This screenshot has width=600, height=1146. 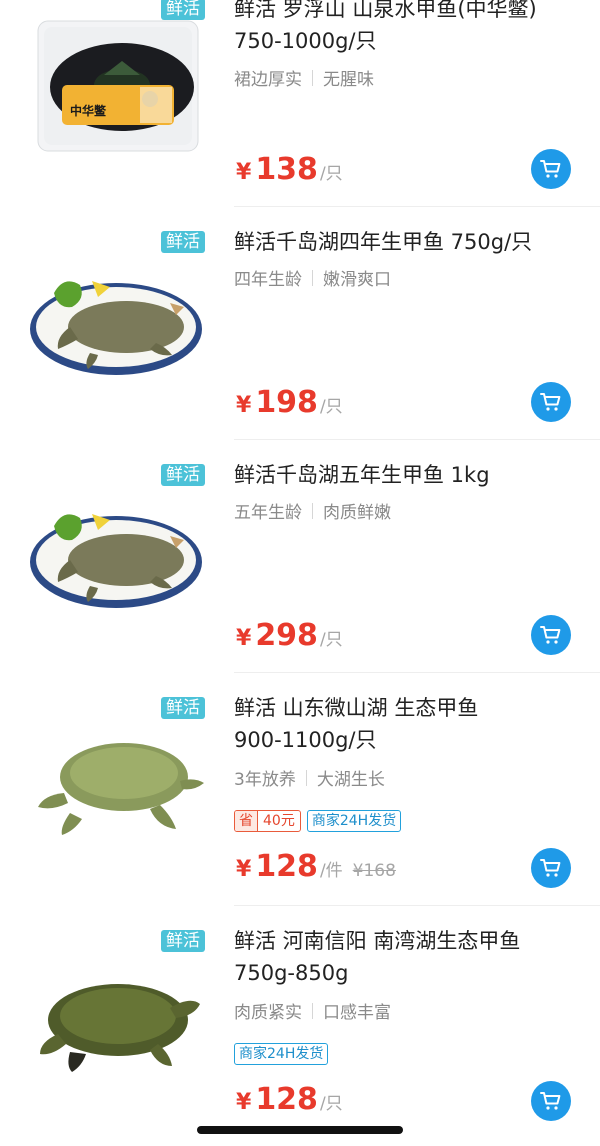 What do you see at coordinates (268, 513) in the screenshot?
I see `feature-1: 五年生龄` at bounding box center [268, 513].